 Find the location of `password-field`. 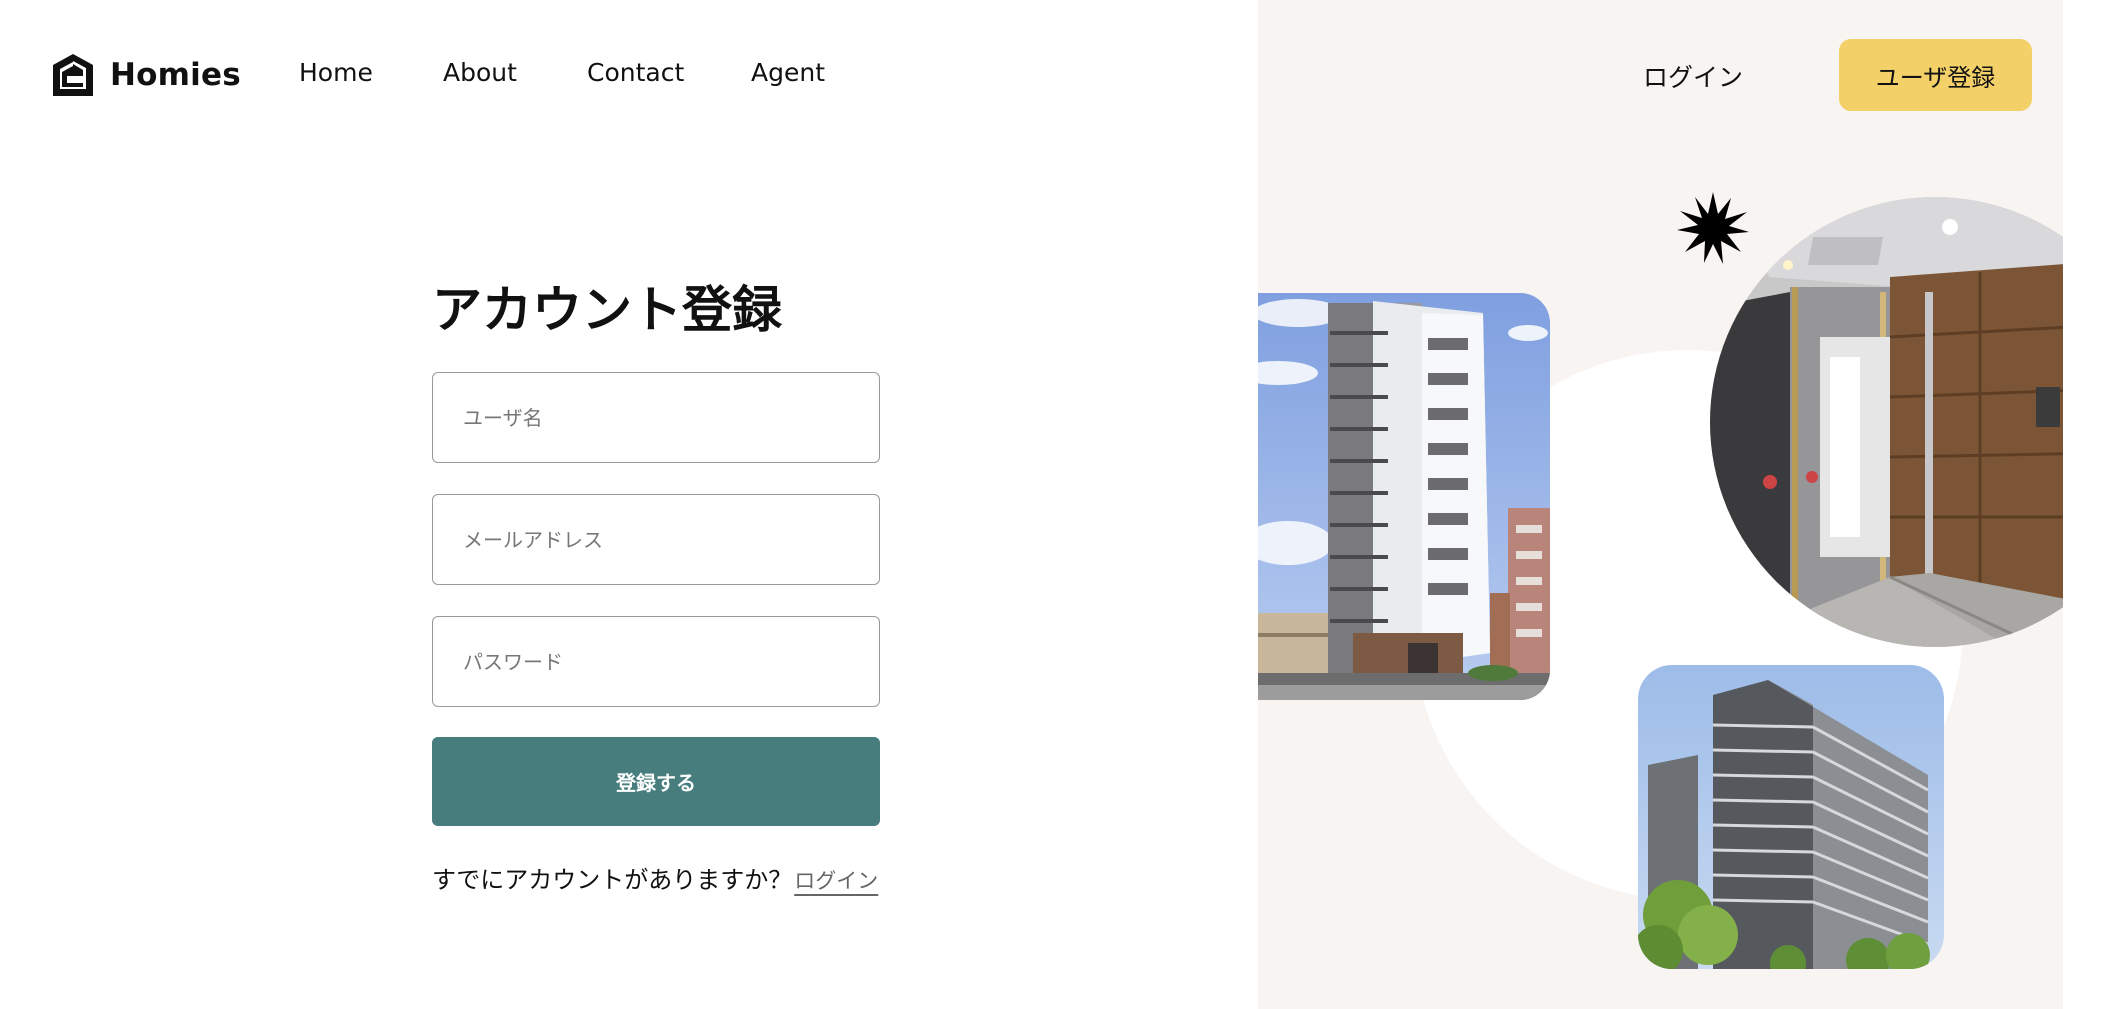

password-field is located at coordinates (656, 661).